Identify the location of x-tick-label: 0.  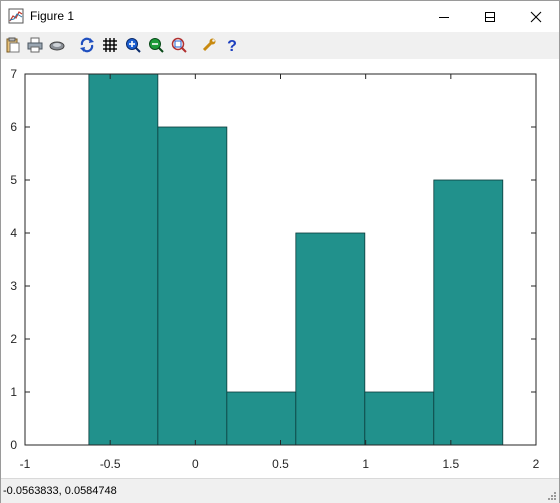
(195, 464).